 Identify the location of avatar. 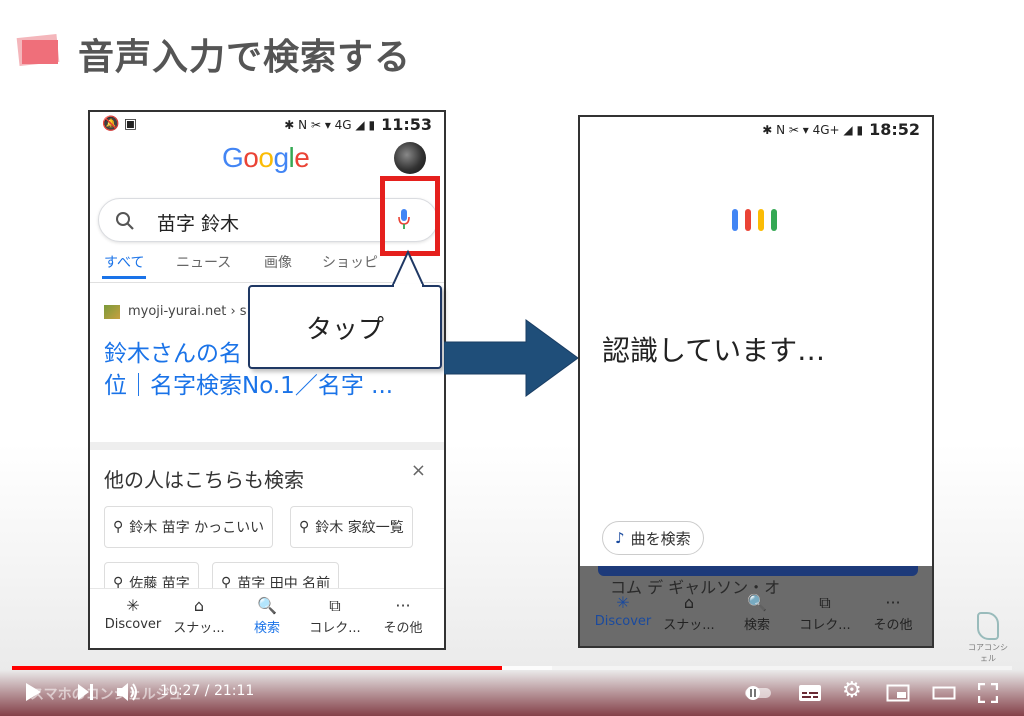
(410, 158).